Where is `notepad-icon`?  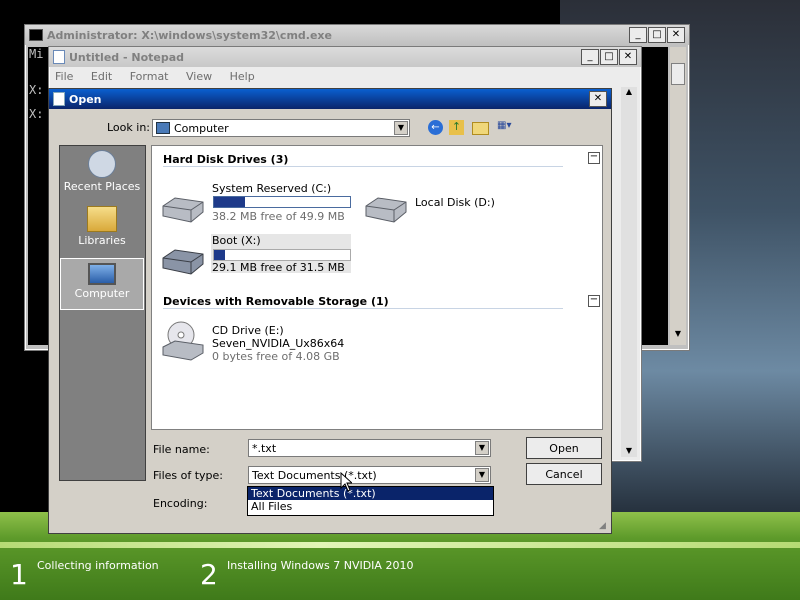
notepad-icon is located at coordinates (59, 57).